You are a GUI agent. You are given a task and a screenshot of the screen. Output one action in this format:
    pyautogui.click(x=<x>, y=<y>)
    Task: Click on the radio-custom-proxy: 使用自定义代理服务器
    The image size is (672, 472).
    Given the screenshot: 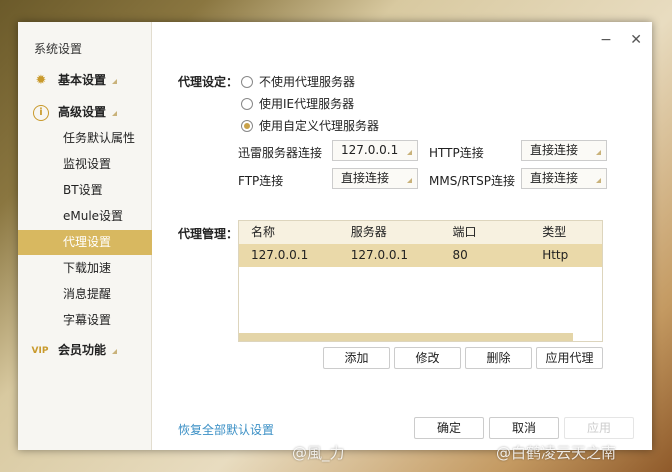 What is the action you would take?
    pyautogui.click(x=310, y=125)
    